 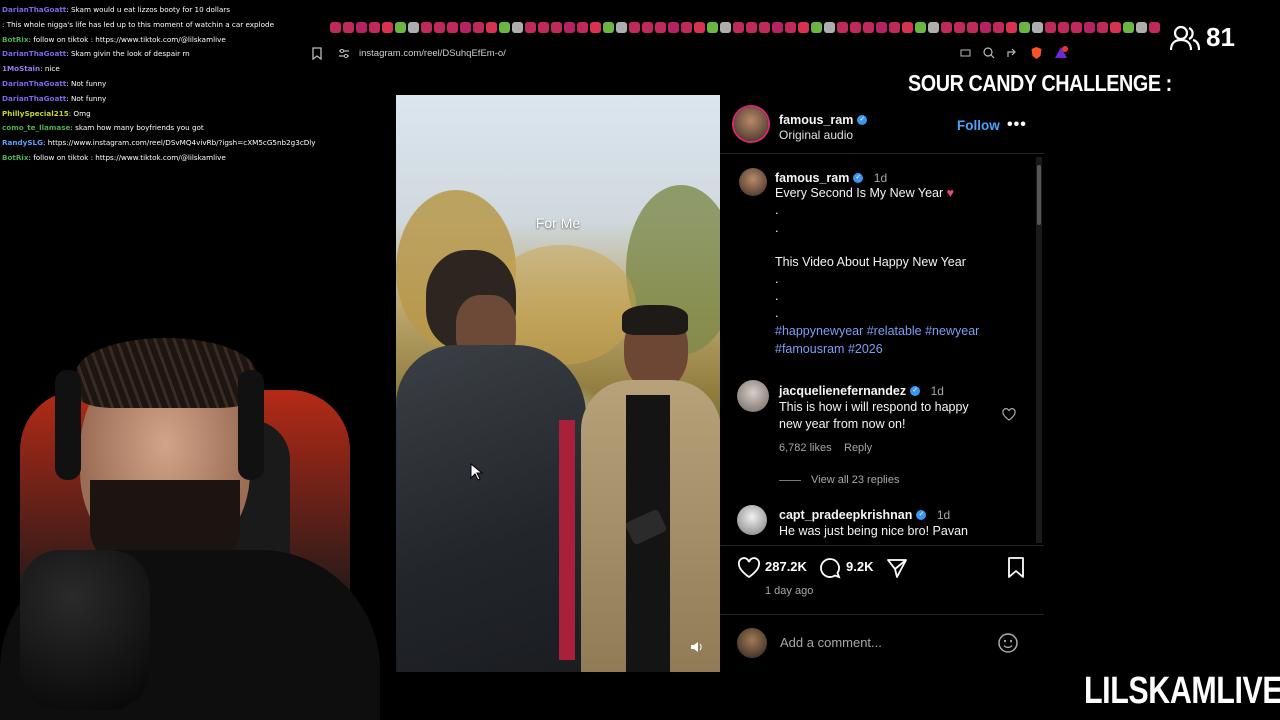 What do you see at coordinates (1220, 37) in the screenshot?
I see `viewer-count-number: 81` at bounding box center [1220, 37].